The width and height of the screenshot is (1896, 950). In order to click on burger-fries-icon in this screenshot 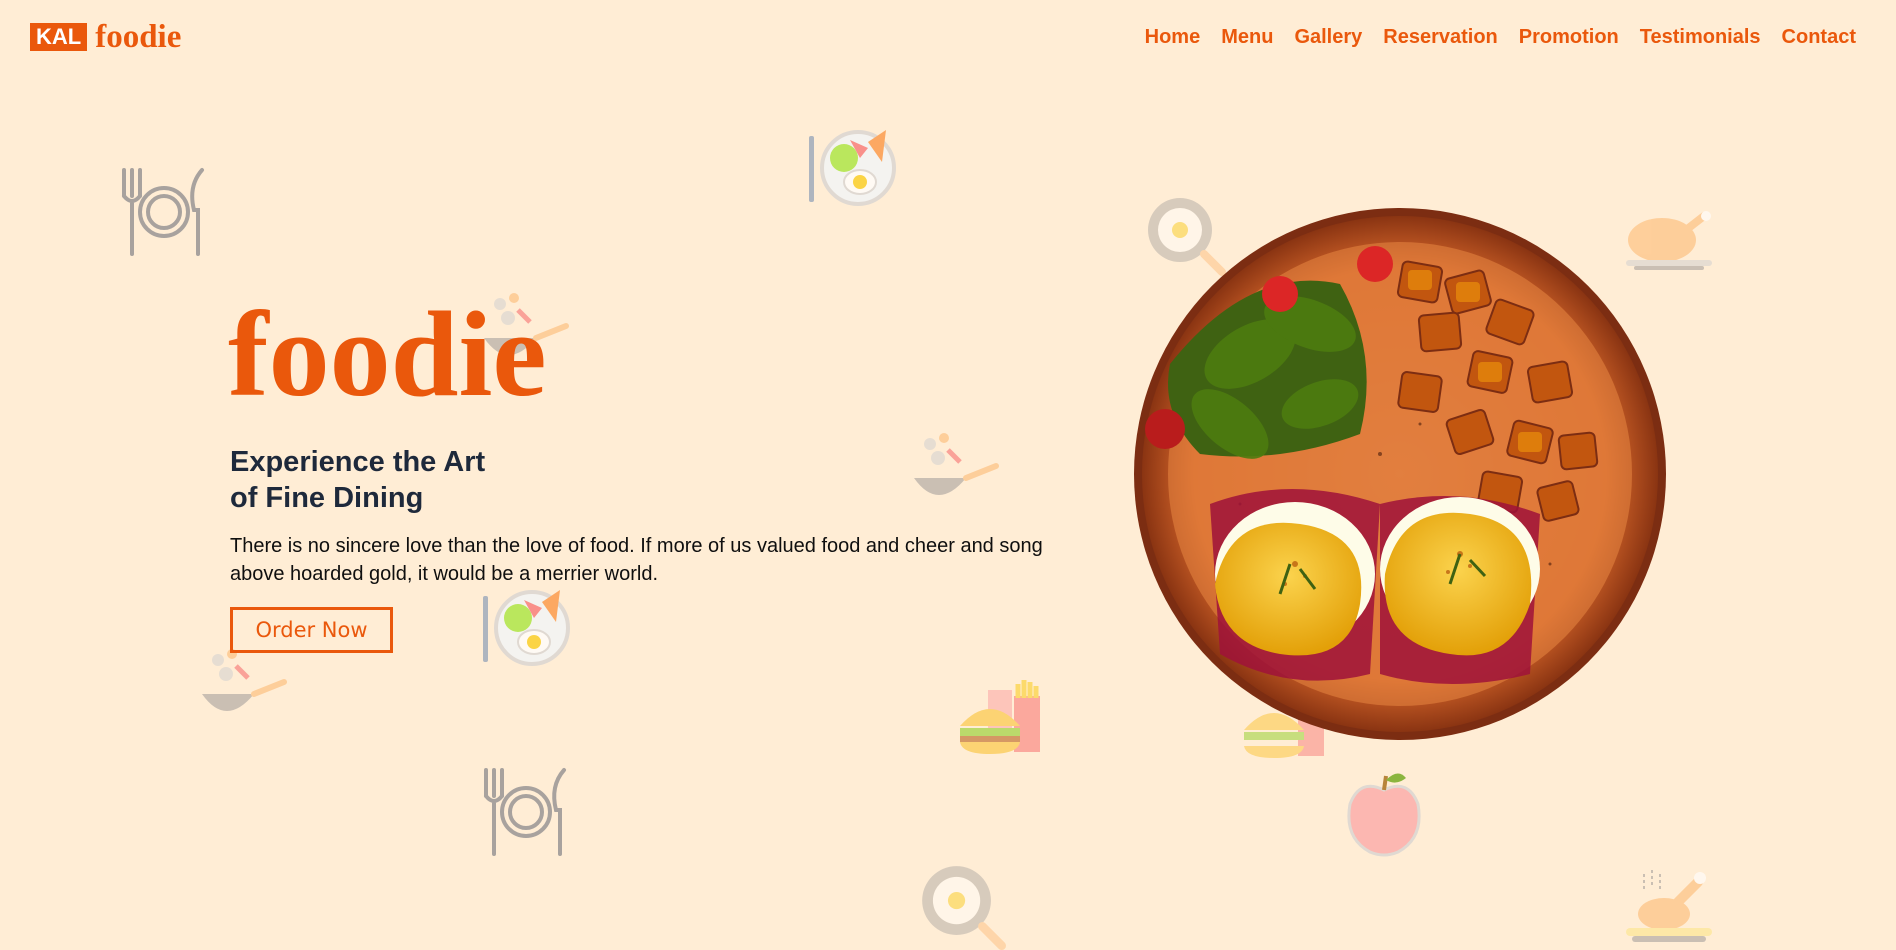, I will do `click(1000, 717)`.